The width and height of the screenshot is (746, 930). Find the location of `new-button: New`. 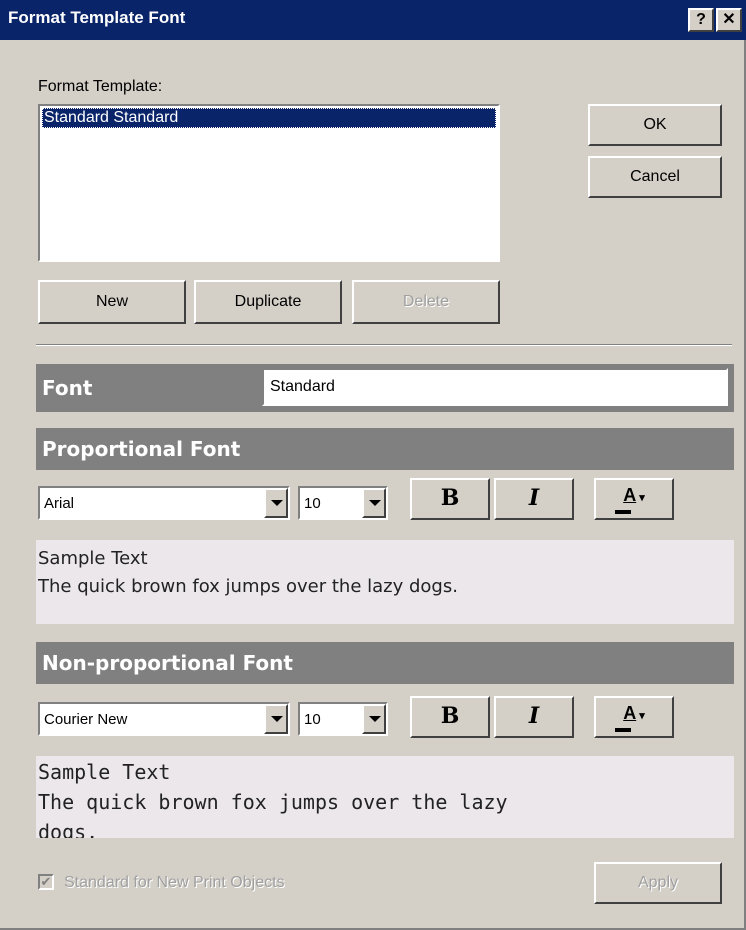

new-button: New is located at coordinates (112, 302).